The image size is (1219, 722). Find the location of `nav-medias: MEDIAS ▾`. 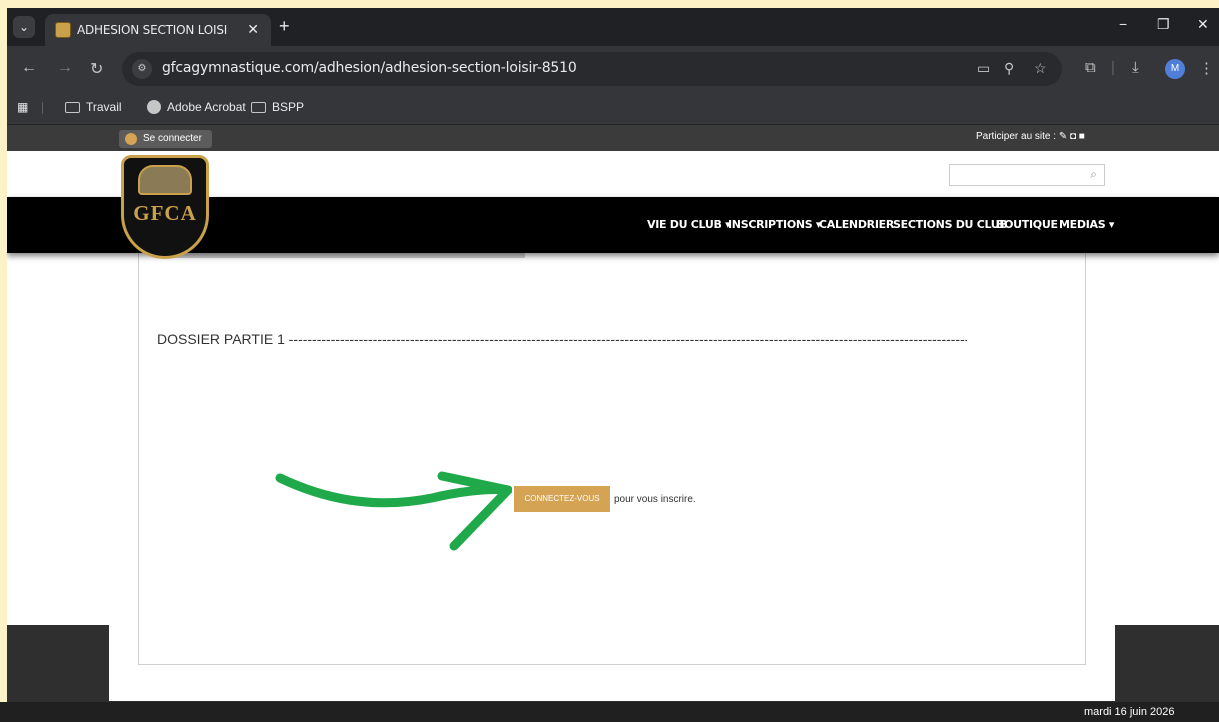

nav-medias: MEDIAS ▾ is located at coordinates (1086, 224).